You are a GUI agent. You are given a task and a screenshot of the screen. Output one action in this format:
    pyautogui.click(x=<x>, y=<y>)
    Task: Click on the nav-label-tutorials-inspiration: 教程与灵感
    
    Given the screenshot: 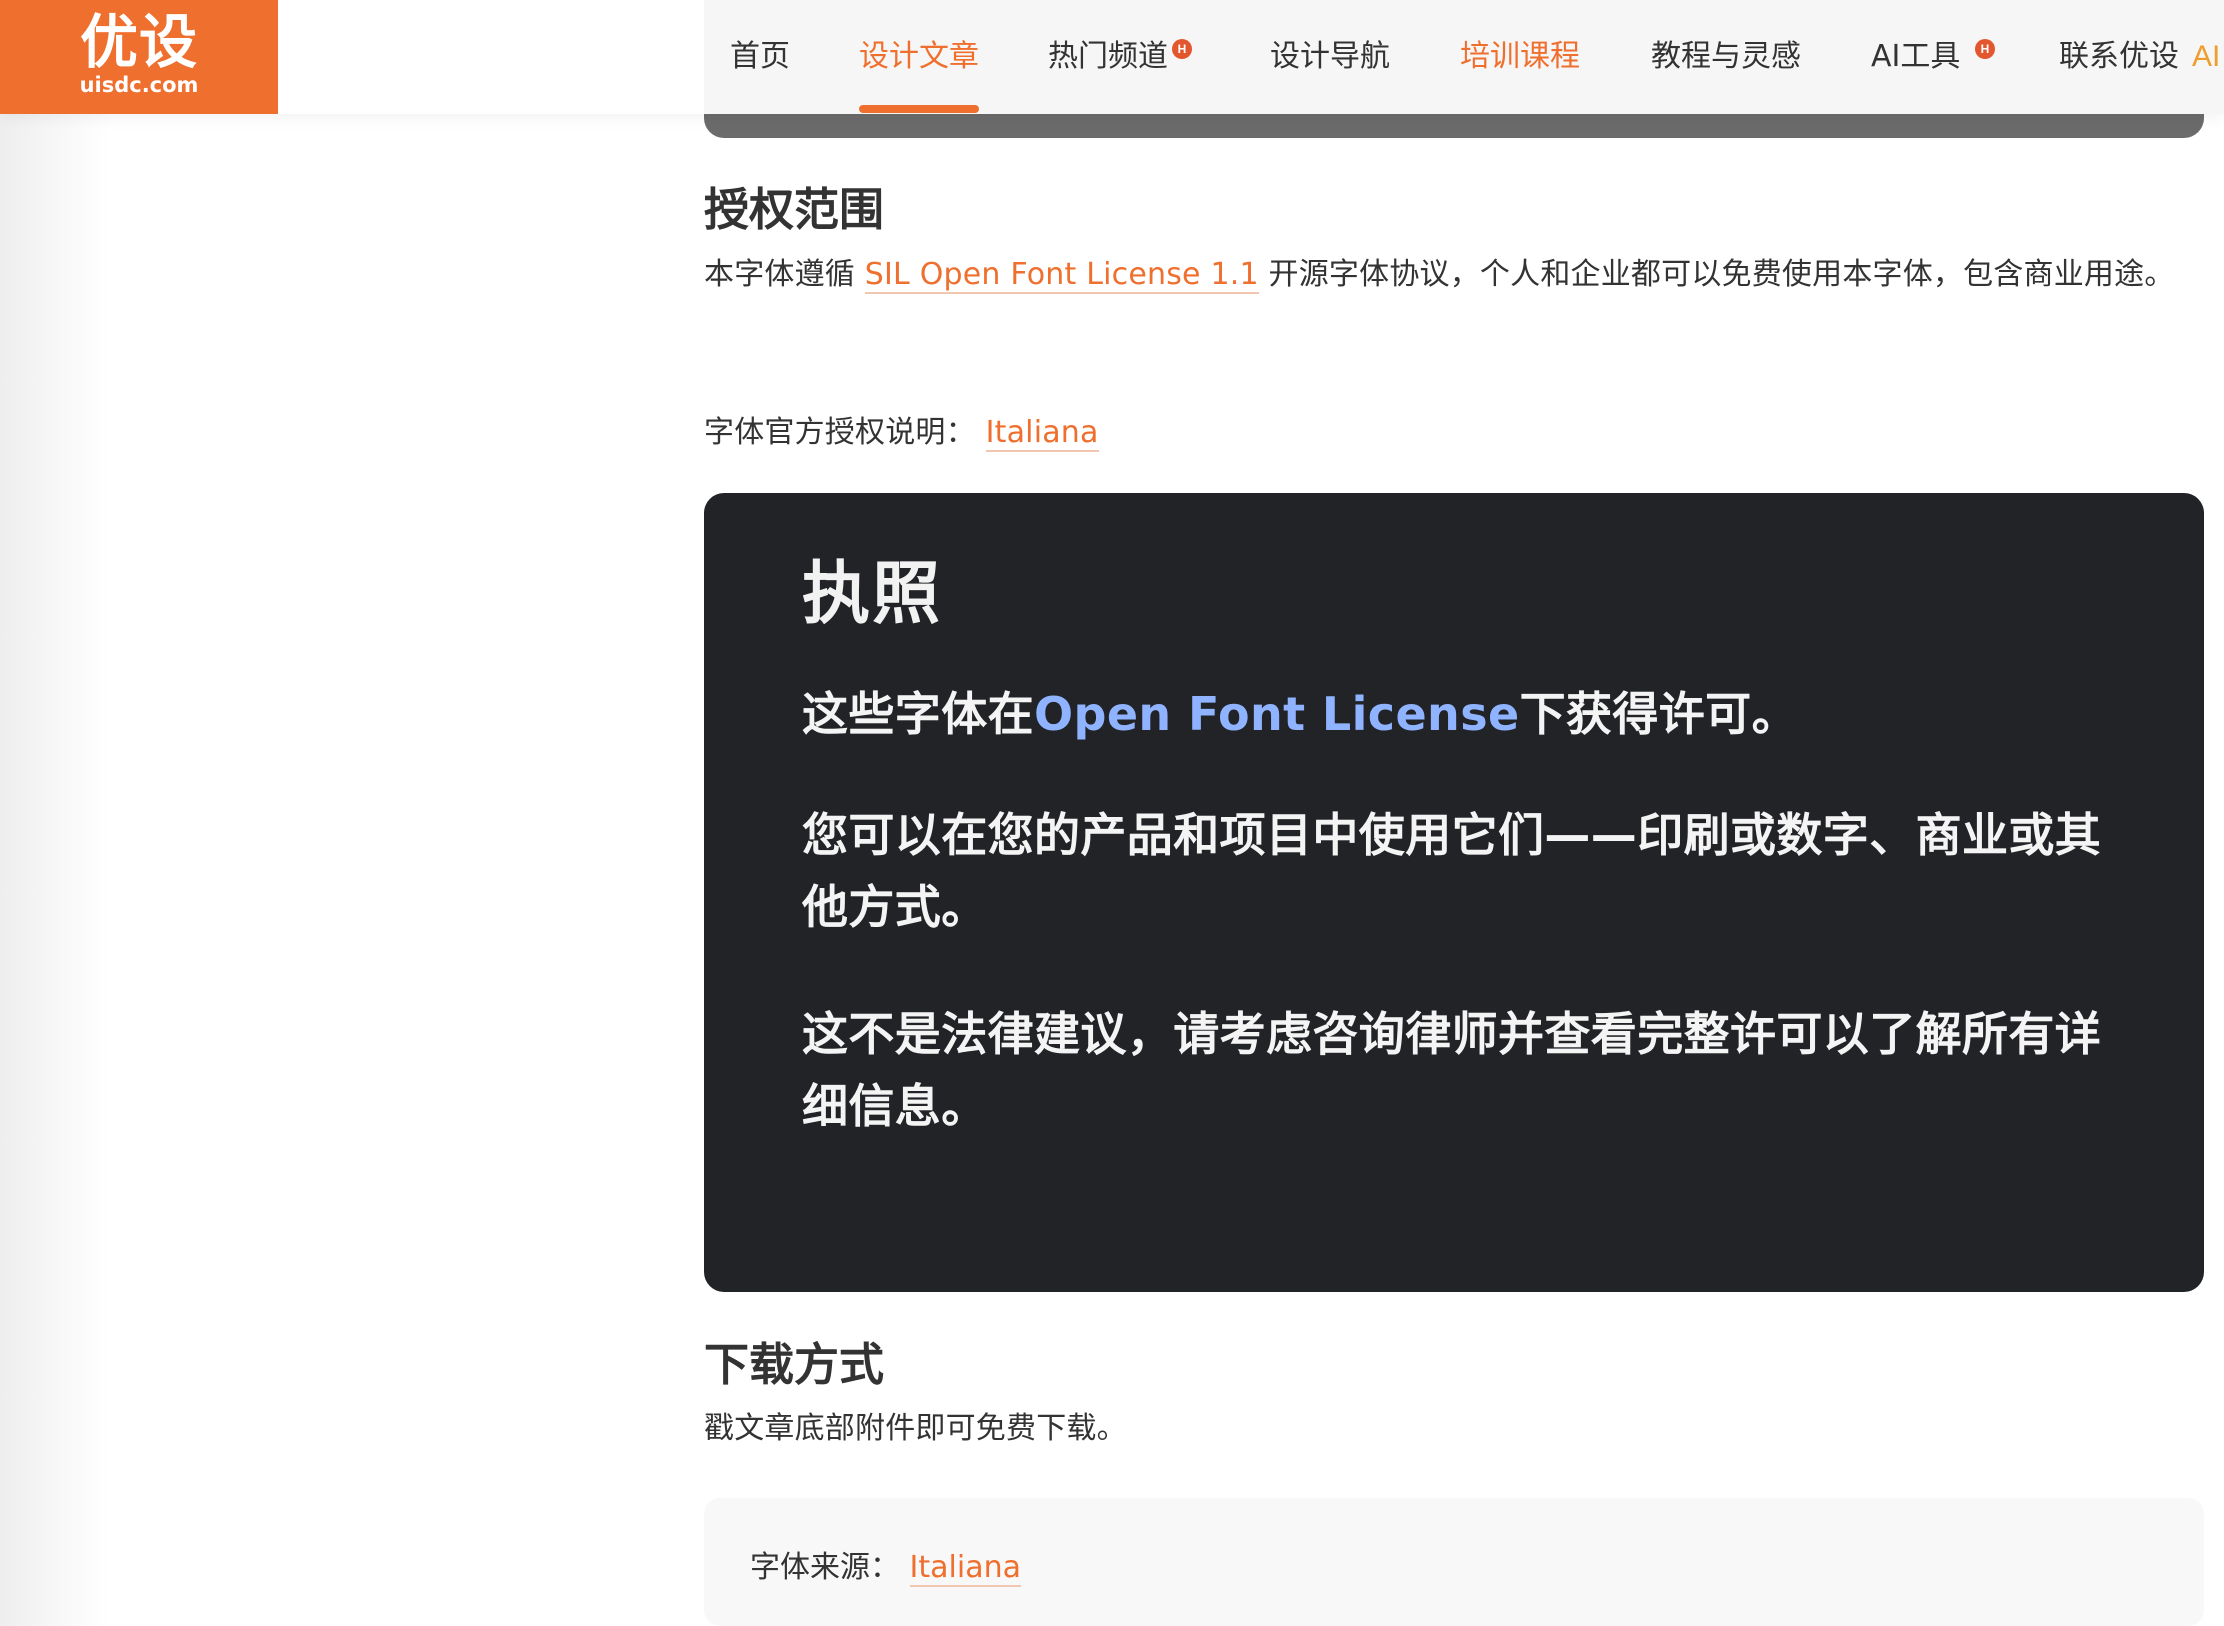 What is the action you would take?
    pyautogui.click(x=1726, y=56)
    